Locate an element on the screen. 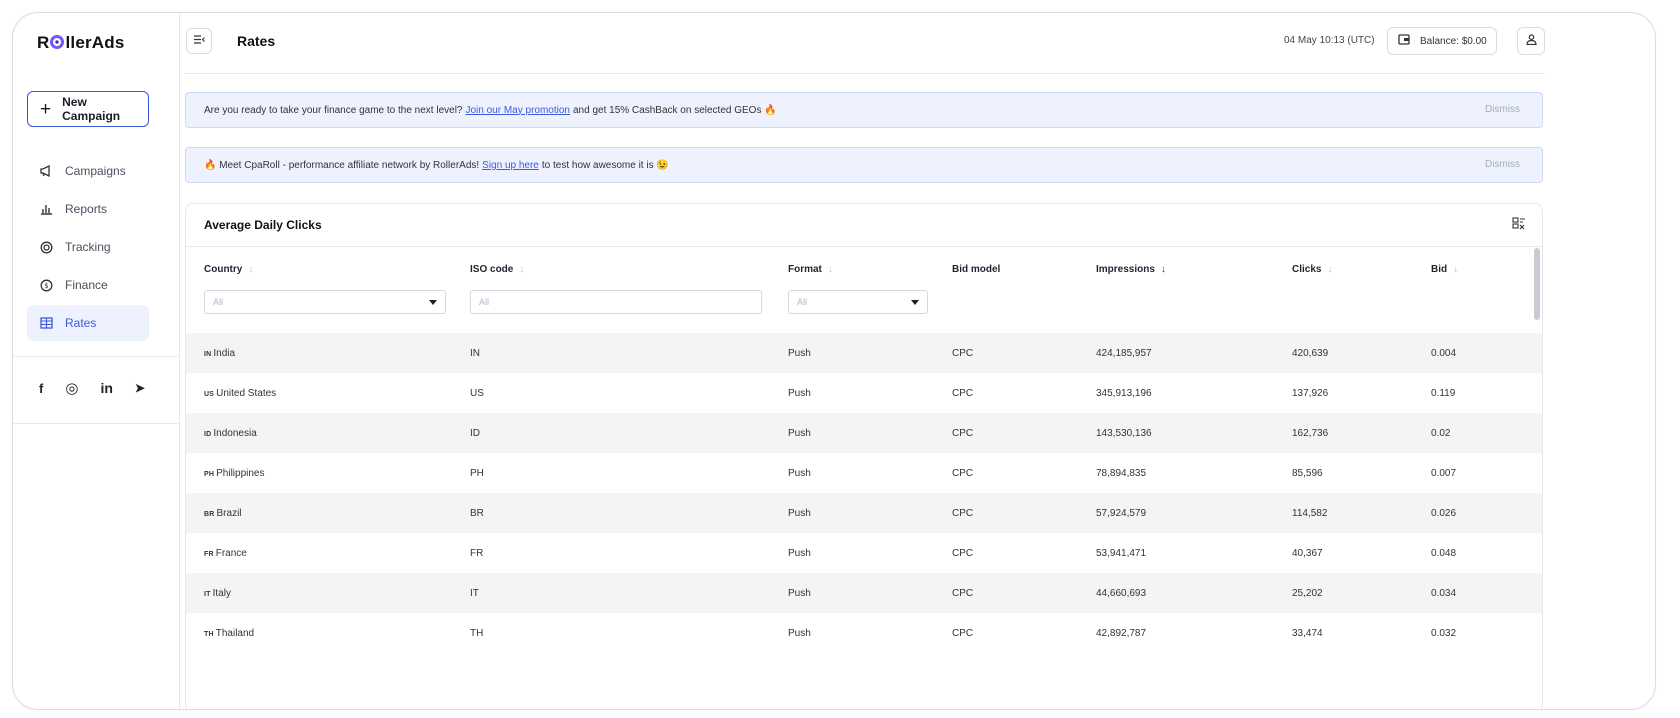 The width and height of the screenshot is (1680, 718). impressions-cell: 42,892,787 is located at coordinates (1121, 633).